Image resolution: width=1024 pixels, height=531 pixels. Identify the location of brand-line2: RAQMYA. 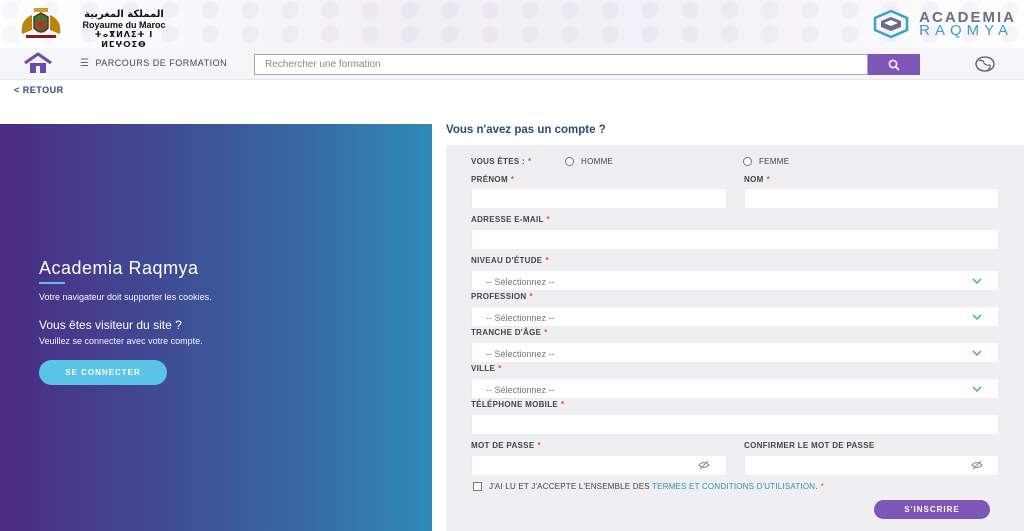
(966, 30).